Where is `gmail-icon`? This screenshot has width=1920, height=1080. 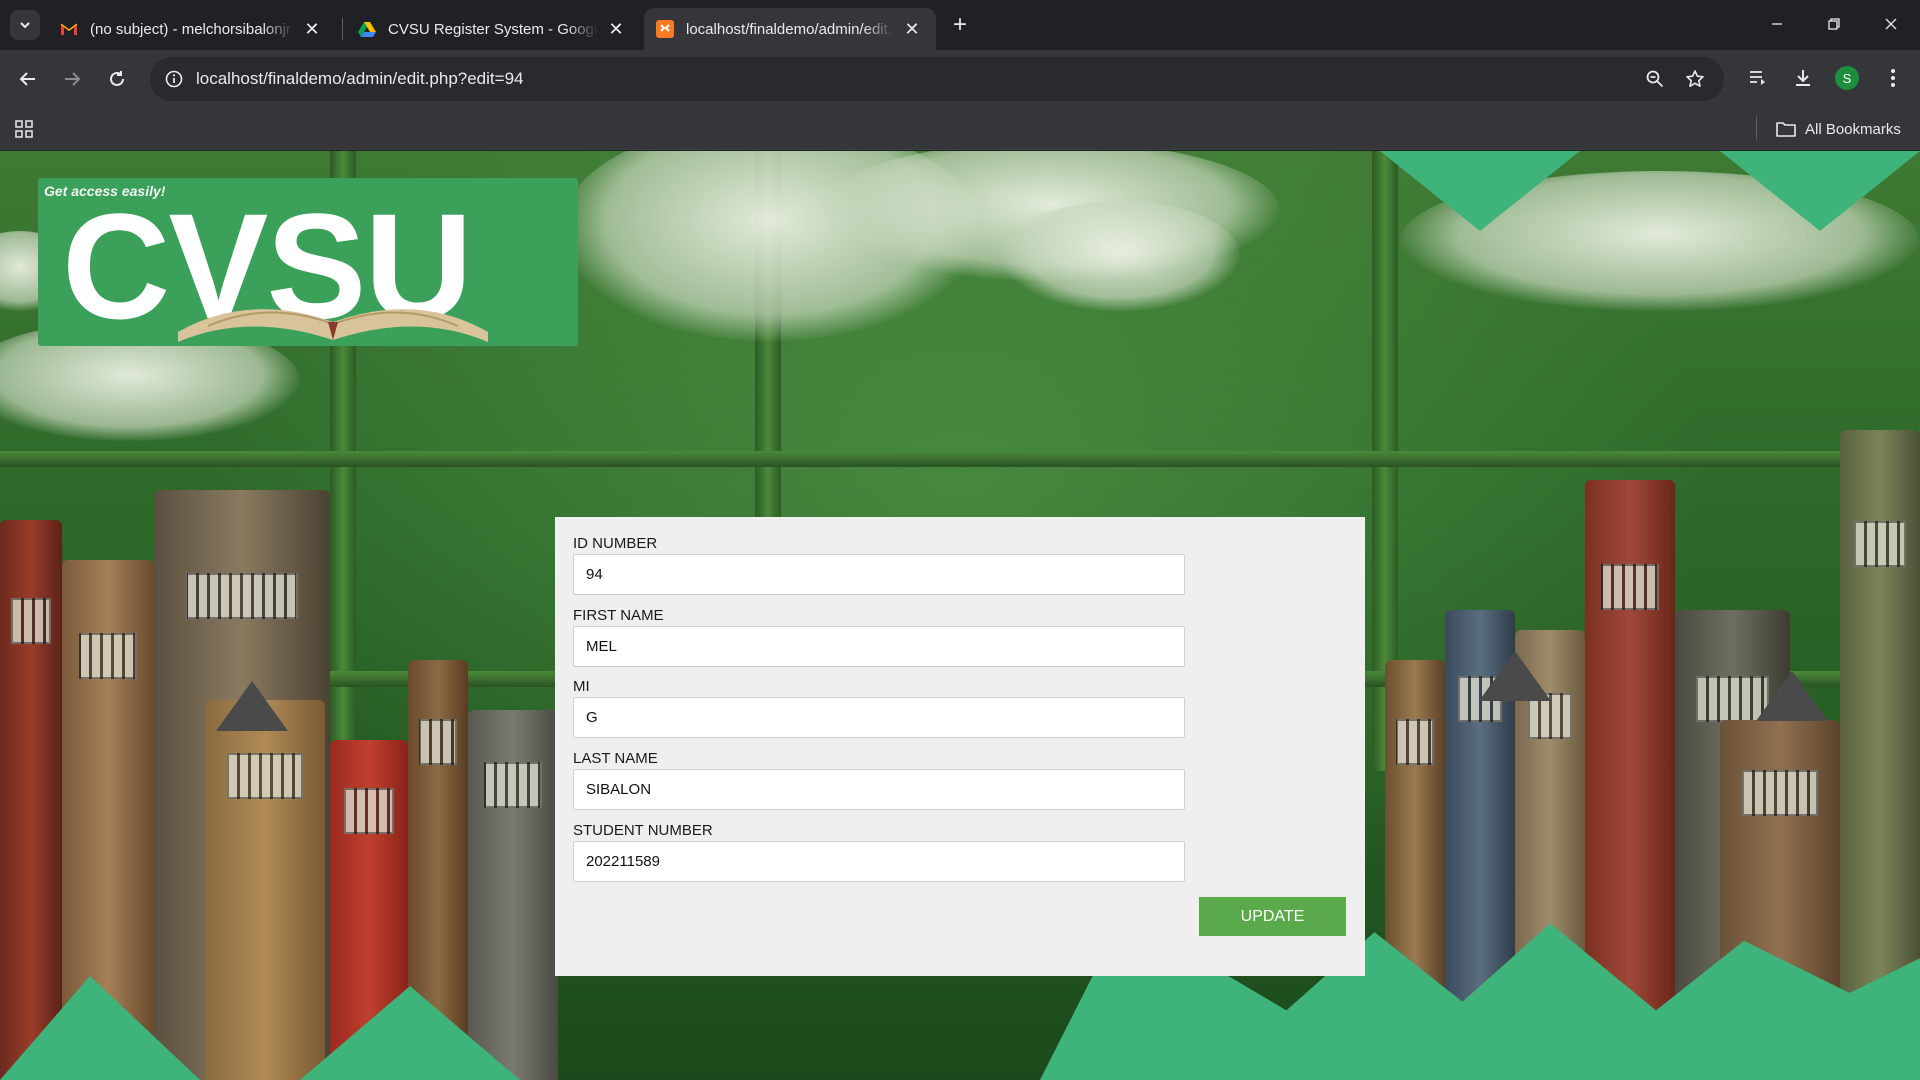
gmail-icon is located at coordinates (69, 29).